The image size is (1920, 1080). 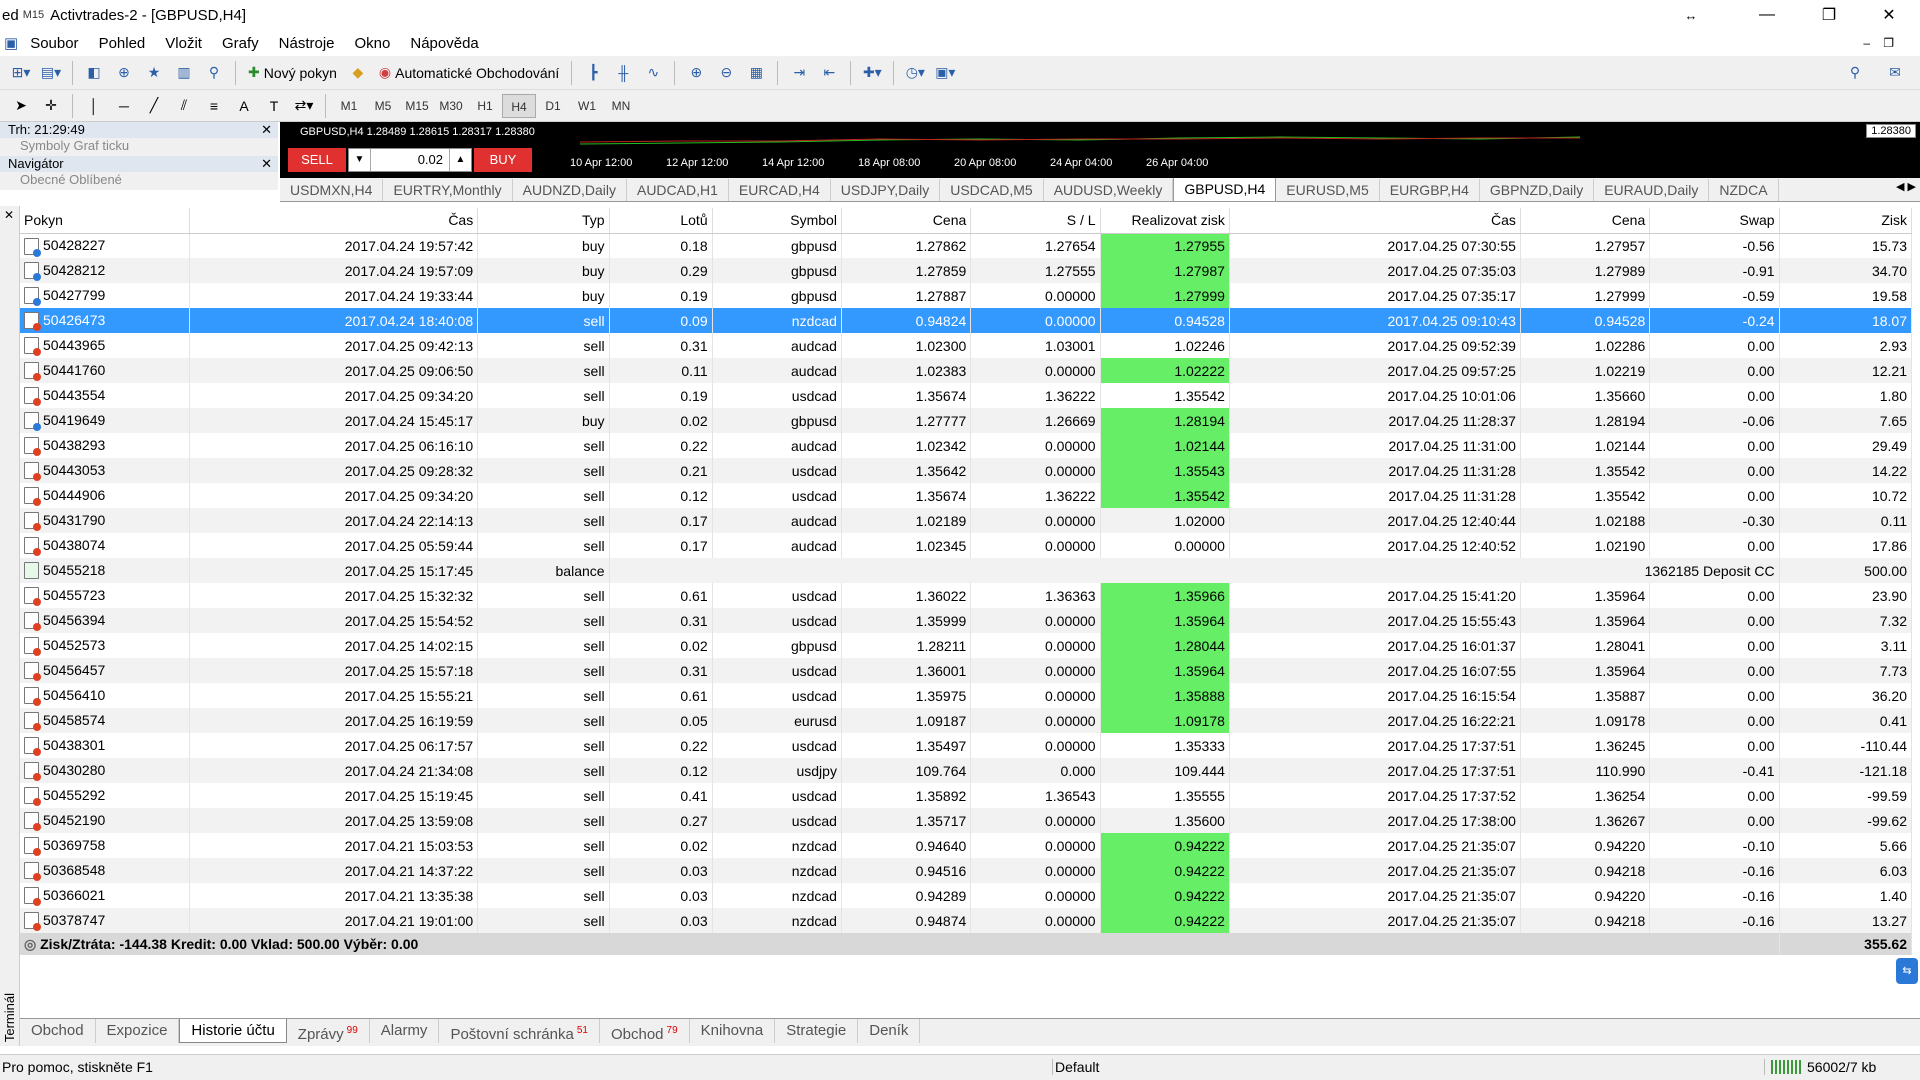 What do you see at coordinates (645, 1031) in the screenshot?
I see `terminal-tab: Obchod 79` at bounding box center [645, 1031].